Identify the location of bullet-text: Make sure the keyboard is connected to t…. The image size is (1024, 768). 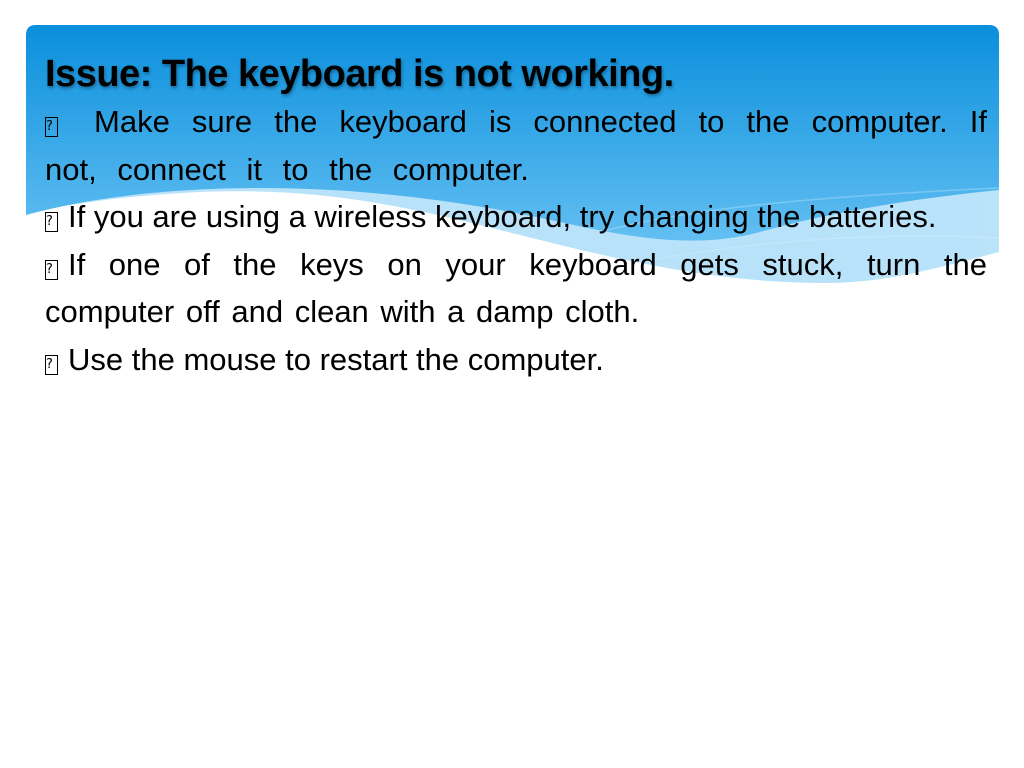
(516, 145).